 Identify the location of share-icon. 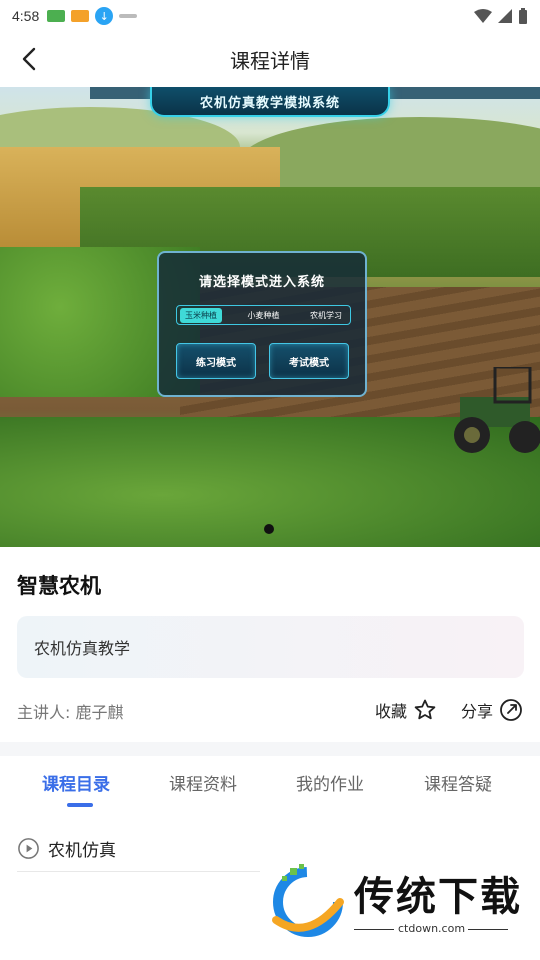
(511, 710).